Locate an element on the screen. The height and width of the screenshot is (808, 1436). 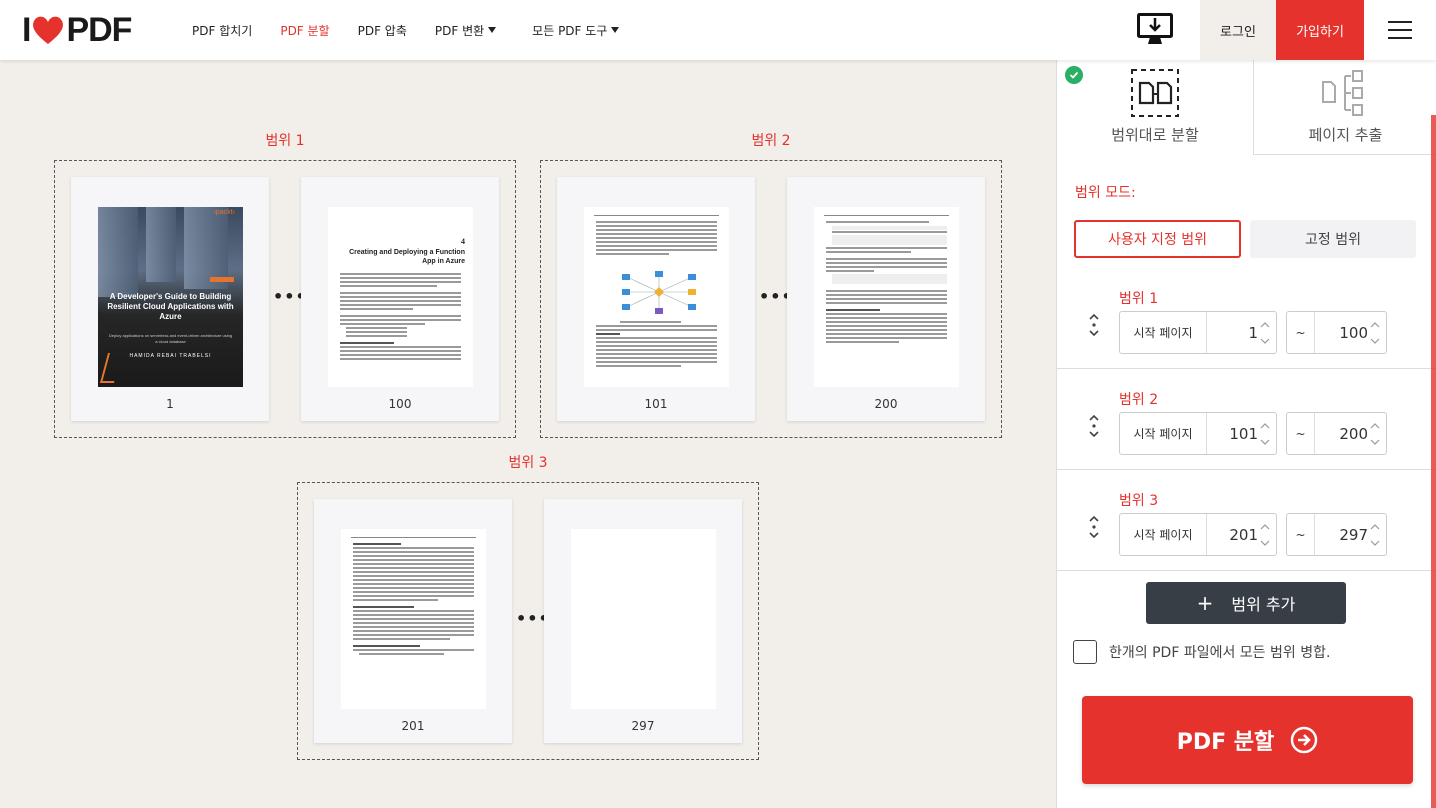
logo-letter-i: I is located at coordinates (27, 29).